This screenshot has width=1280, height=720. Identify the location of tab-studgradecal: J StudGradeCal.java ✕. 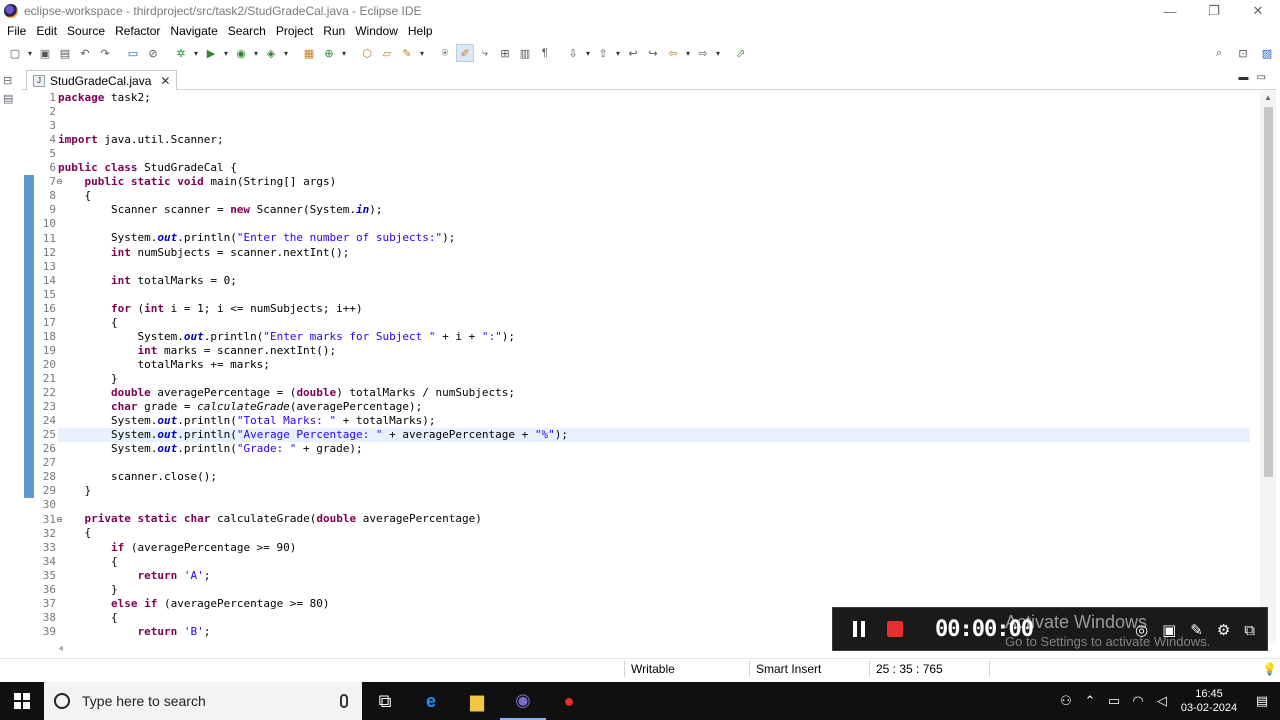
(102, 80).